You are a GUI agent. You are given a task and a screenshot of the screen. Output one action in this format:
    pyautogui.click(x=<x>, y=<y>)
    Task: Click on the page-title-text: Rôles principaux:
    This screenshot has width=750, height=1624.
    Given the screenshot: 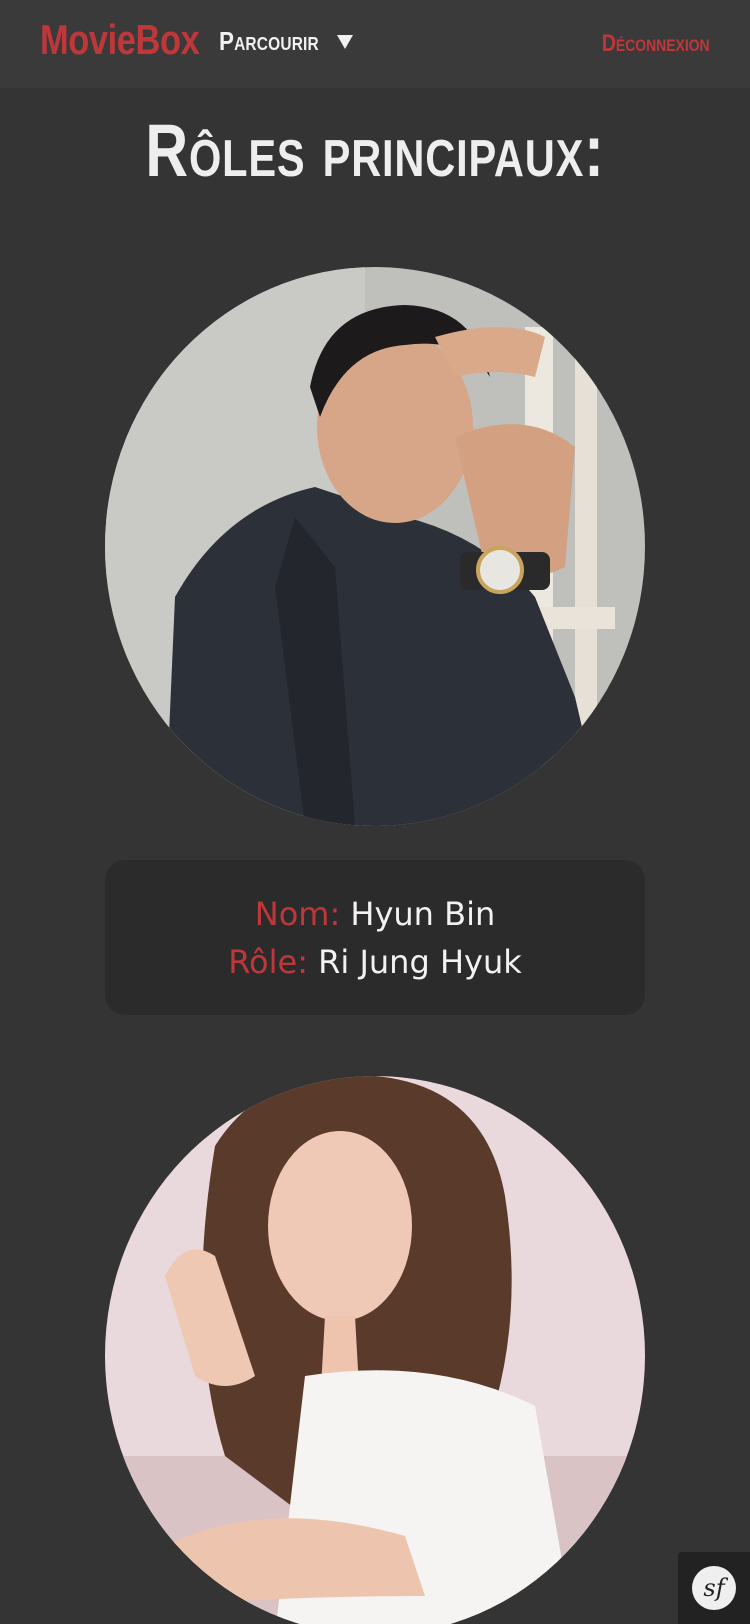 What is the action you would take?
    pyautogui.click(x=375, y=150)
    